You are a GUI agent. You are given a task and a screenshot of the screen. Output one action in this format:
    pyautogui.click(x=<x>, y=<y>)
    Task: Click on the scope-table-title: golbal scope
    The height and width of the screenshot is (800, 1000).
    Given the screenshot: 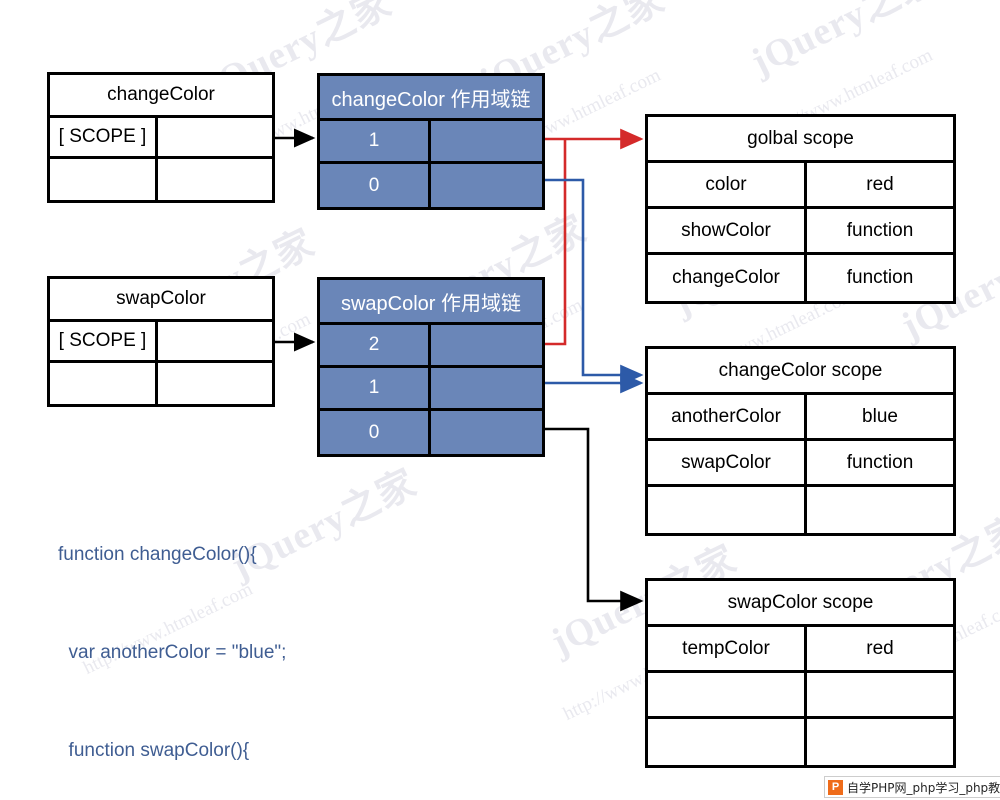 What is the action you would take?
    pyautogui.click(x=800, y=138)
    